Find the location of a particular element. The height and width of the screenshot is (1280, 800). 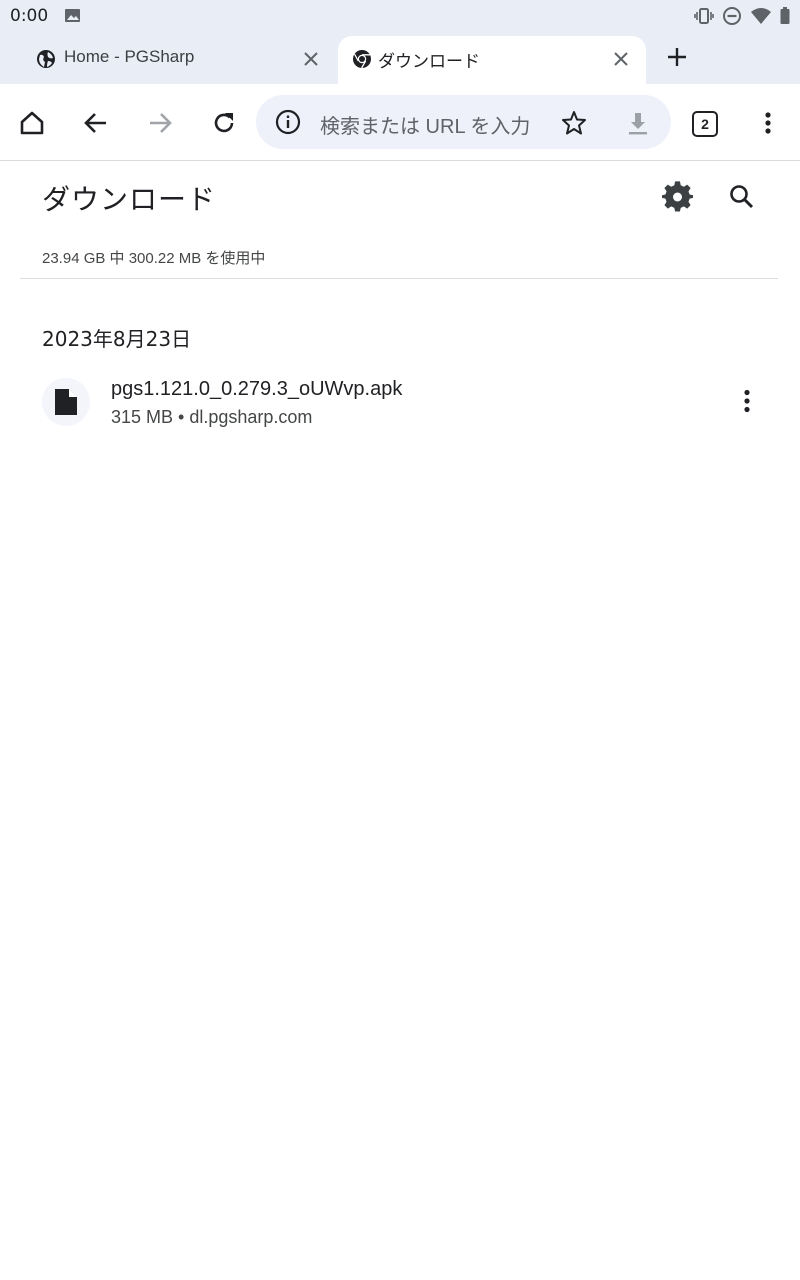

new-tab-icon is located at coordinates (677, 57).